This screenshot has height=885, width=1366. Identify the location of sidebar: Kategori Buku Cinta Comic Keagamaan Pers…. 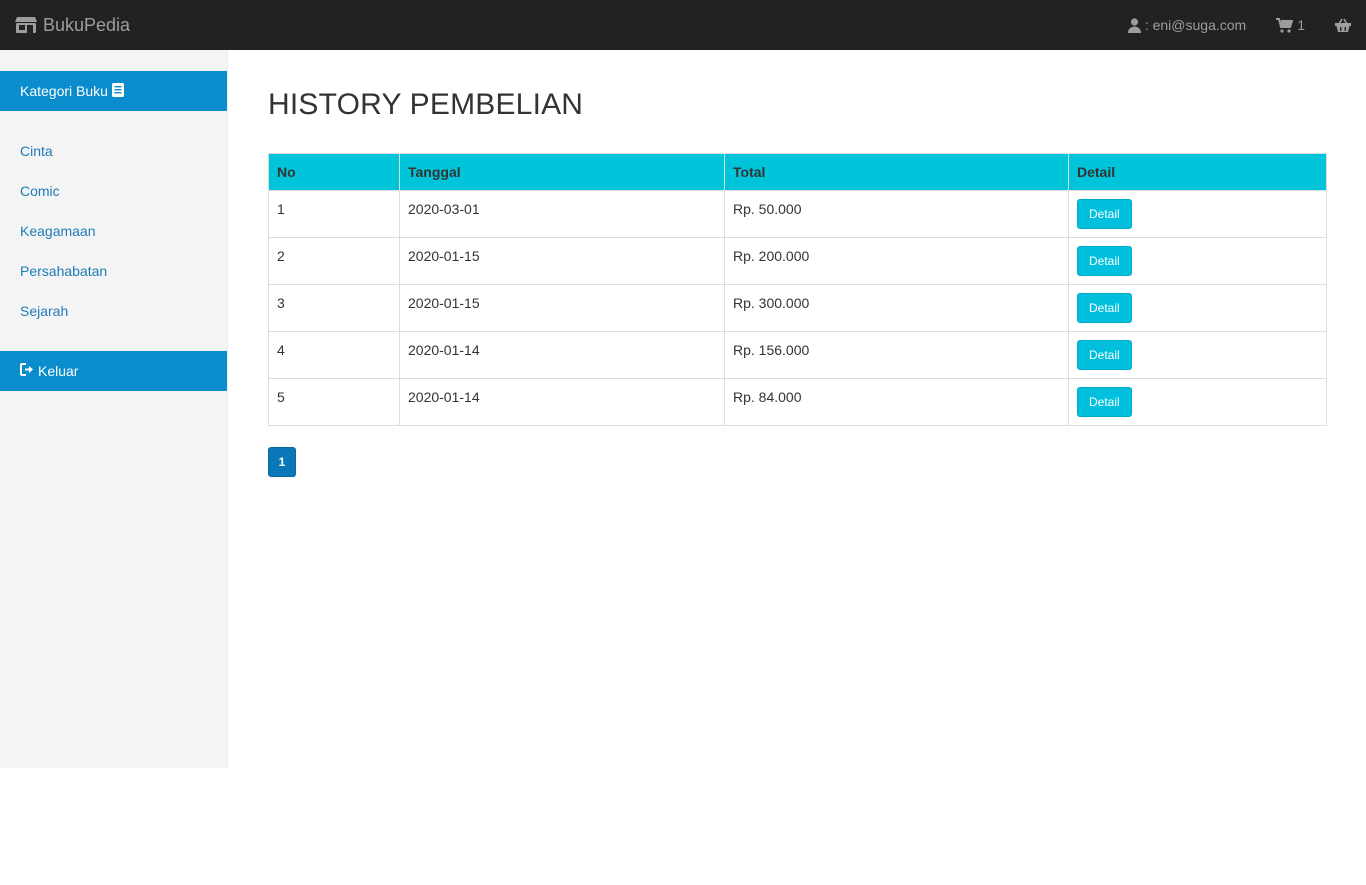
(114, 409).